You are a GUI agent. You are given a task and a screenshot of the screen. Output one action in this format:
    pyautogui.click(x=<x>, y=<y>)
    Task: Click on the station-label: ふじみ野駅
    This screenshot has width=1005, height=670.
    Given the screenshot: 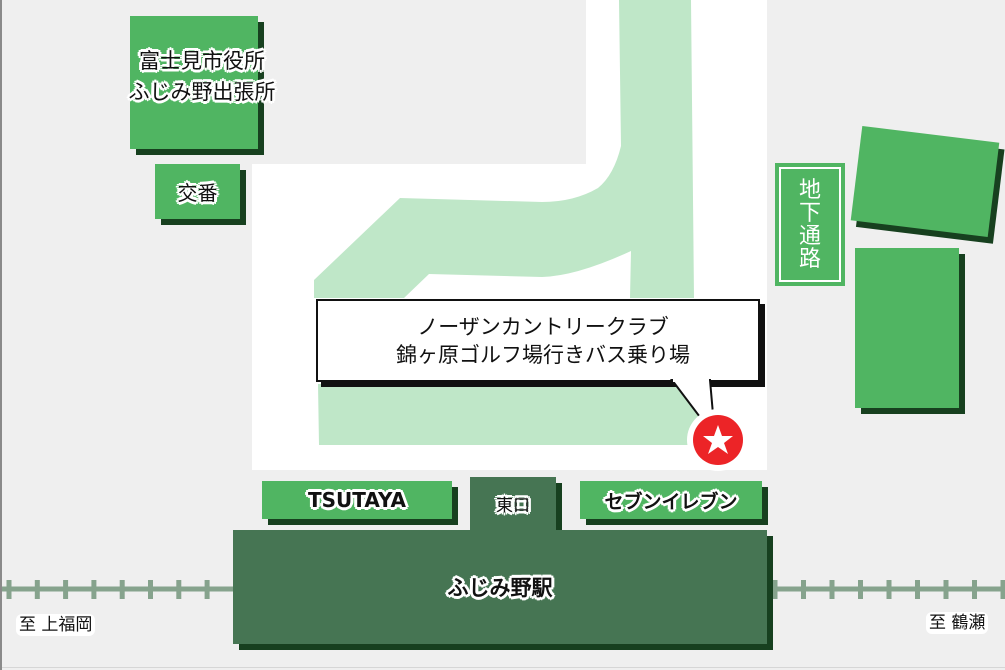 What is the action you would take?
    pyautogui.click(x=500, y=588)
    